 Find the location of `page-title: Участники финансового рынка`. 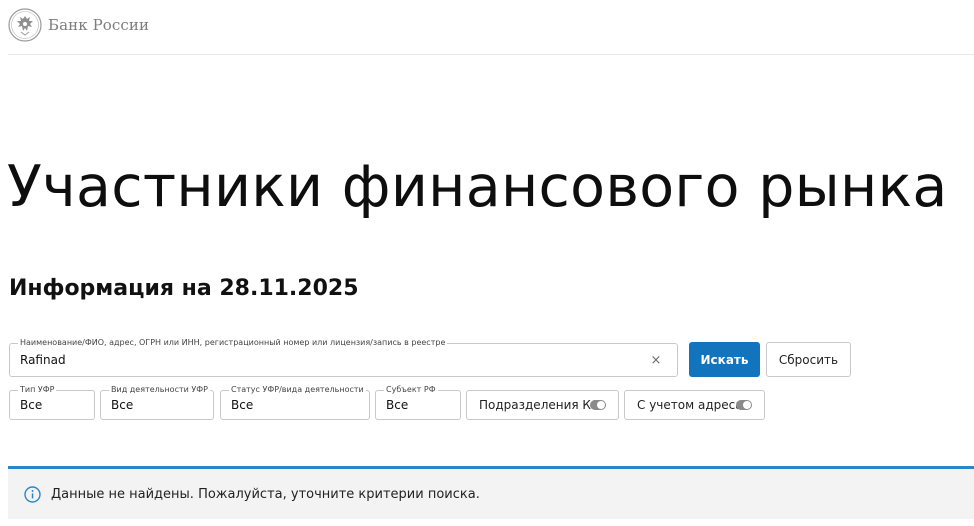

page-title: Участники финансового рынка is located at coordinates (477, 187).